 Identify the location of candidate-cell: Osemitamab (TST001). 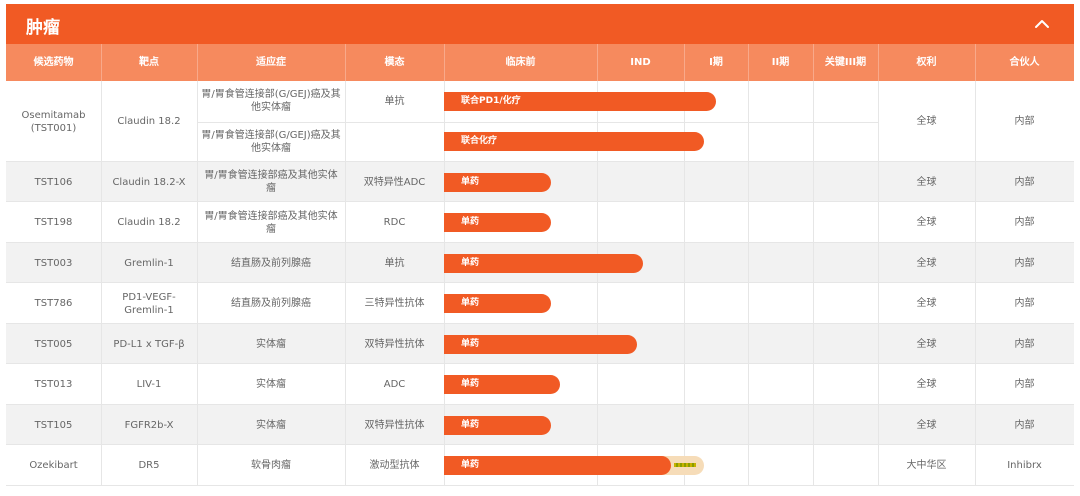
(53, 121).